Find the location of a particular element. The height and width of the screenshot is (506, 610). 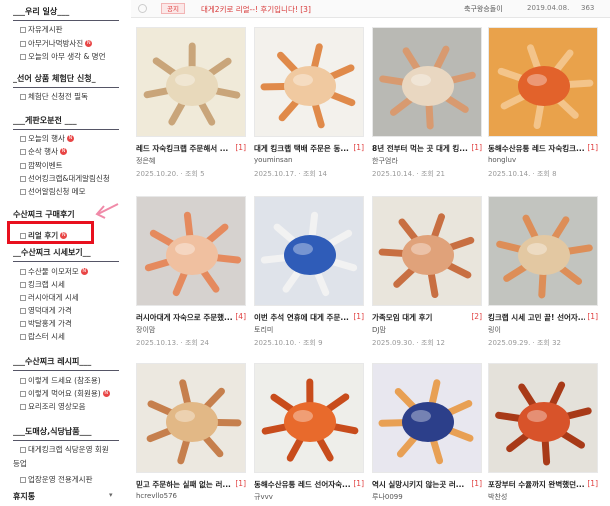

sidebar-item: 러시아대게 시세 is located at coordinates (49, 297).